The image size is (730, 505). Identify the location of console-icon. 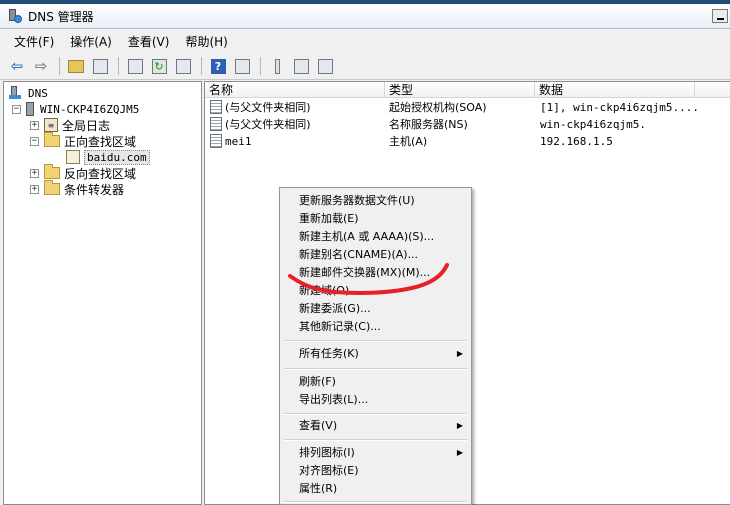
(242, 66).